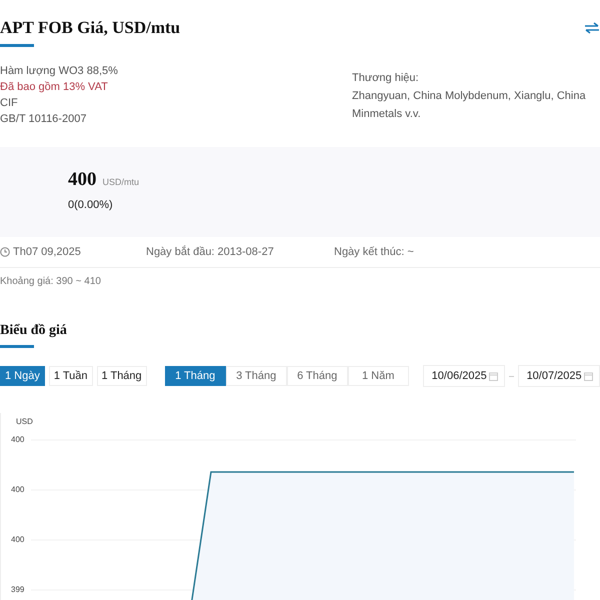  What do you see at coordinates (54, 87) in the screenshot?
I see `spec-text: Đã bao gồm 13% VAT` at bounding box center [54, 87].